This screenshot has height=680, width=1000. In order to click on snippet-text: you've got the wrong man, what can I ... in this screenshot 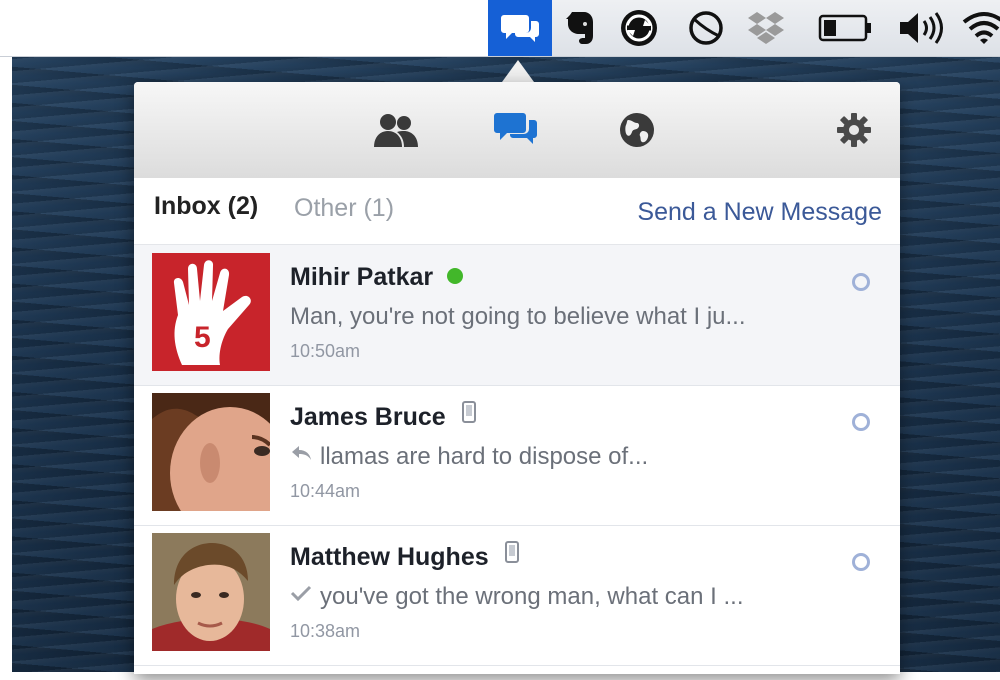, I will do `click(532, 596)`.